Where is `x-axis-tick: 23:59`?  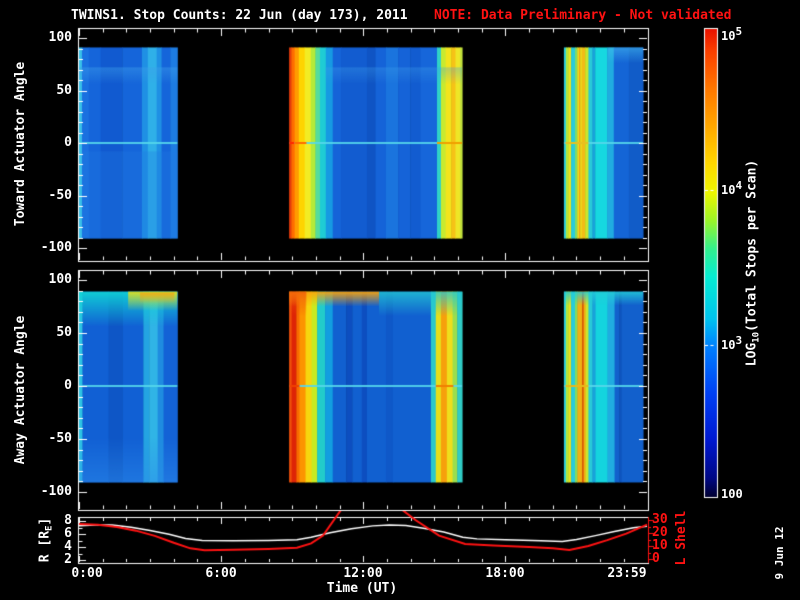 x-axis-tick: 23:59 is located at coordinates (627, 573).